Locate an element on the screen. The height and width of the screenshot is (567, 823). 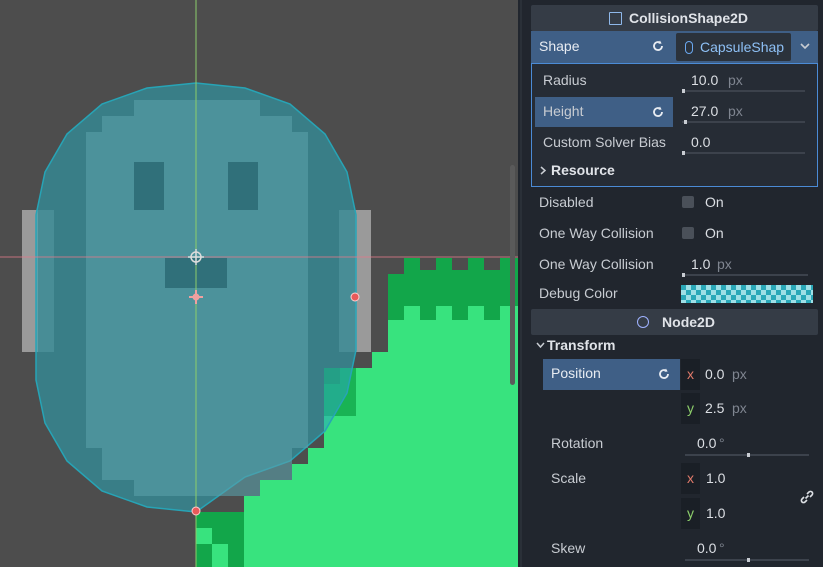
chevron-right-icon is located at coordinates (543, 170).